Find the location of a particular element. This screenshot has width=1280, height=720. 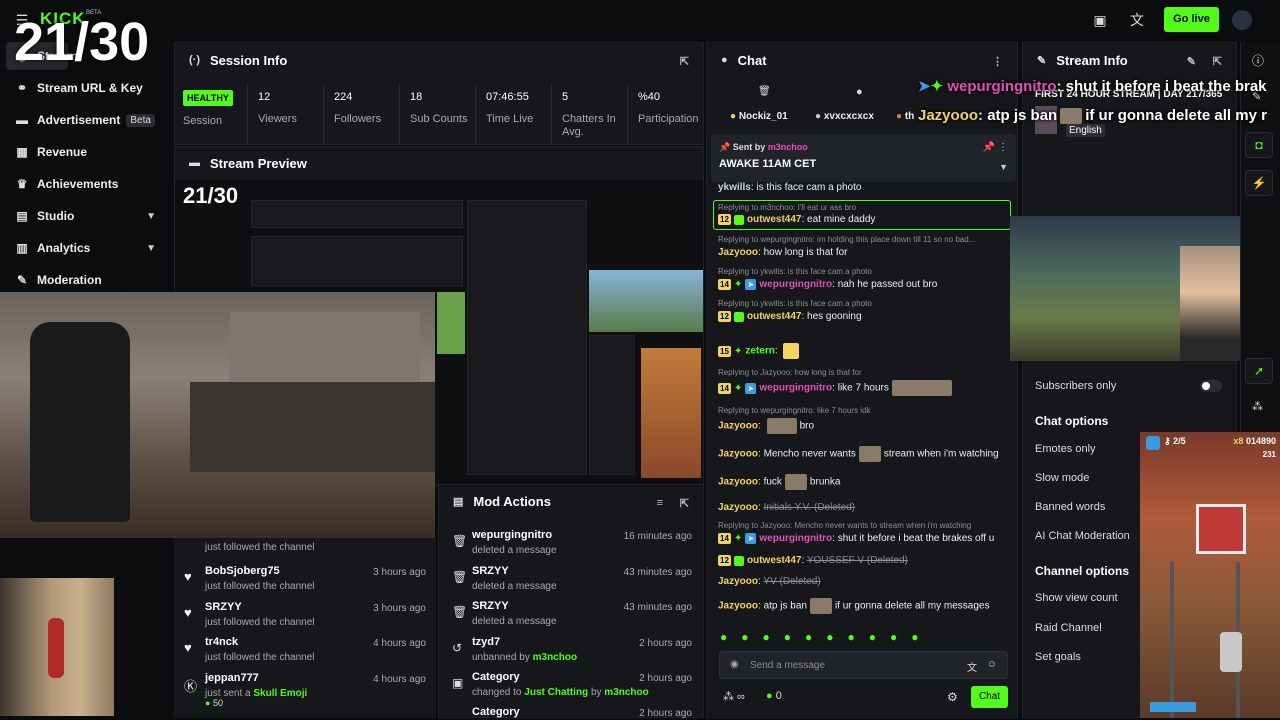

mod-sub-category: Just Chatting is located at coordinates (556, 692).